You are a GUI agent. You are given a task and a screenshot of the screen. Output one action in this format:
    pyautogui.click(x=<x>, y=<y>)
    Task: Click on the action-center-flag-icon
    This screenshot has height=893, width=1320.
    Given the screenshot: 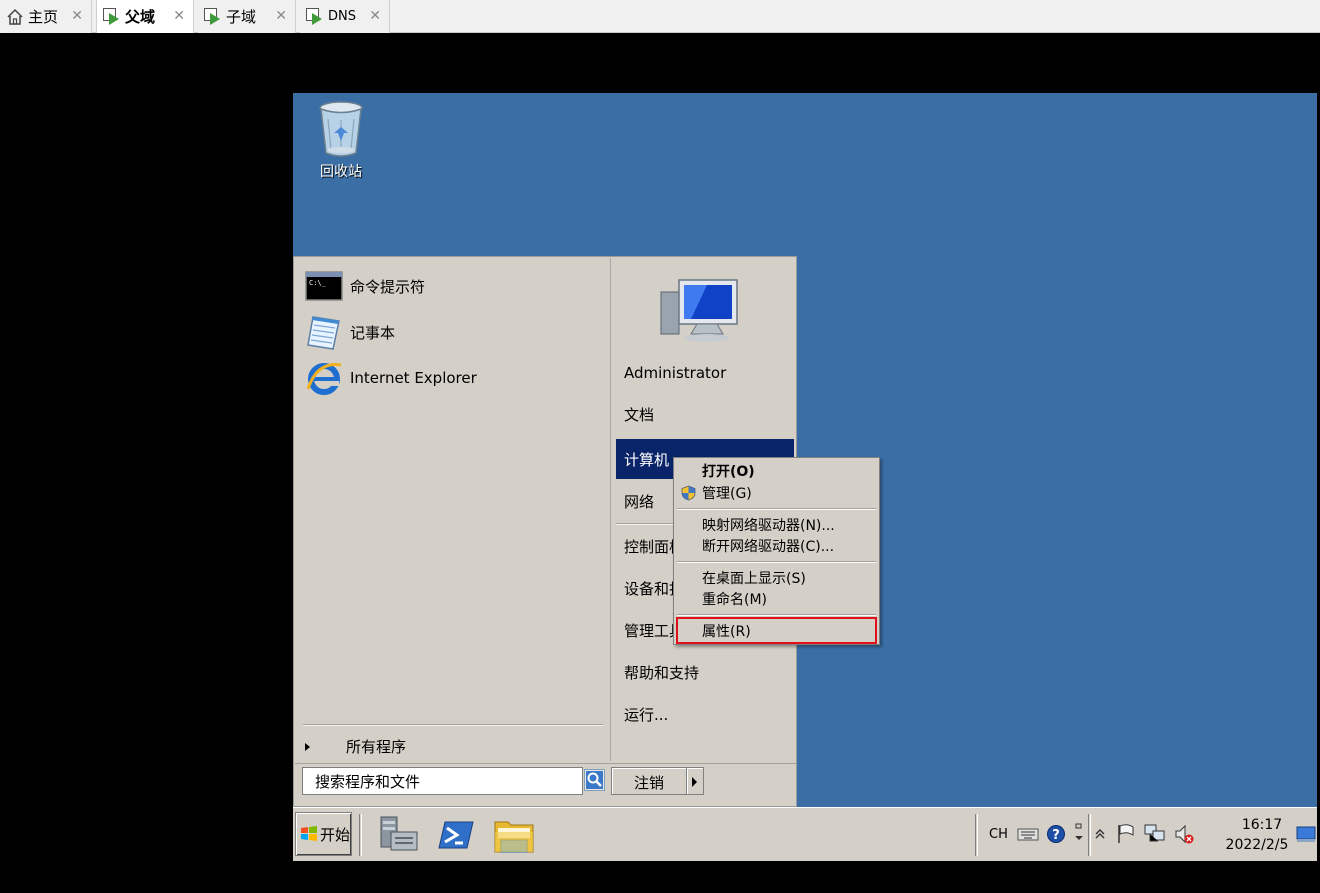 What is the action you would take?
    pyautogui.click(x=1126, y=834)
    